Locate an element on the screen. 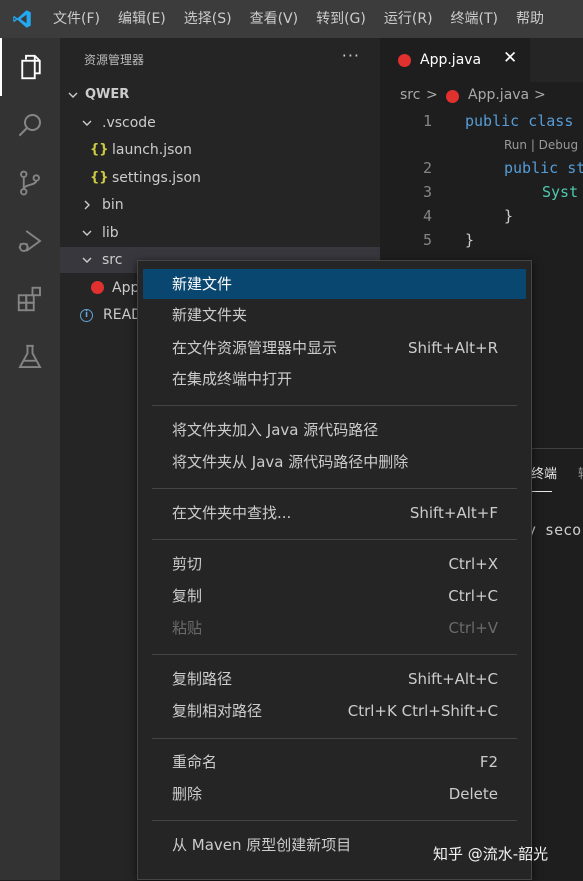  vscode-logo-icon is located at coordinates (22, 19).